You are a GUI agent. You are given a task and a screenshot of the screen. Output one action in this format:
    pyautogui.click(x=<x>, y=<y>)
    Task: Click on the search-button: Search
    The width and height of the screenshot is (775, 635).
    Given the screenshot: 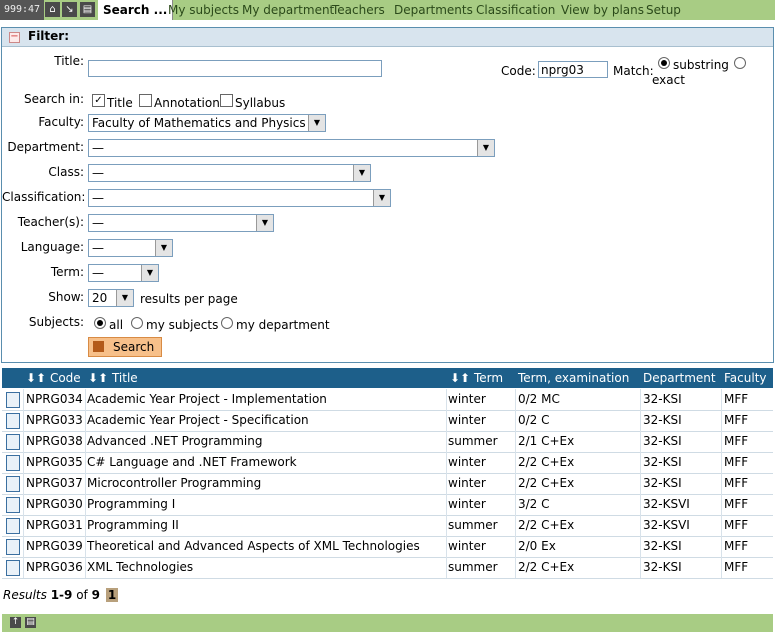 What is the action you would take?
    pyautogui.click(x=125, y=347)
    